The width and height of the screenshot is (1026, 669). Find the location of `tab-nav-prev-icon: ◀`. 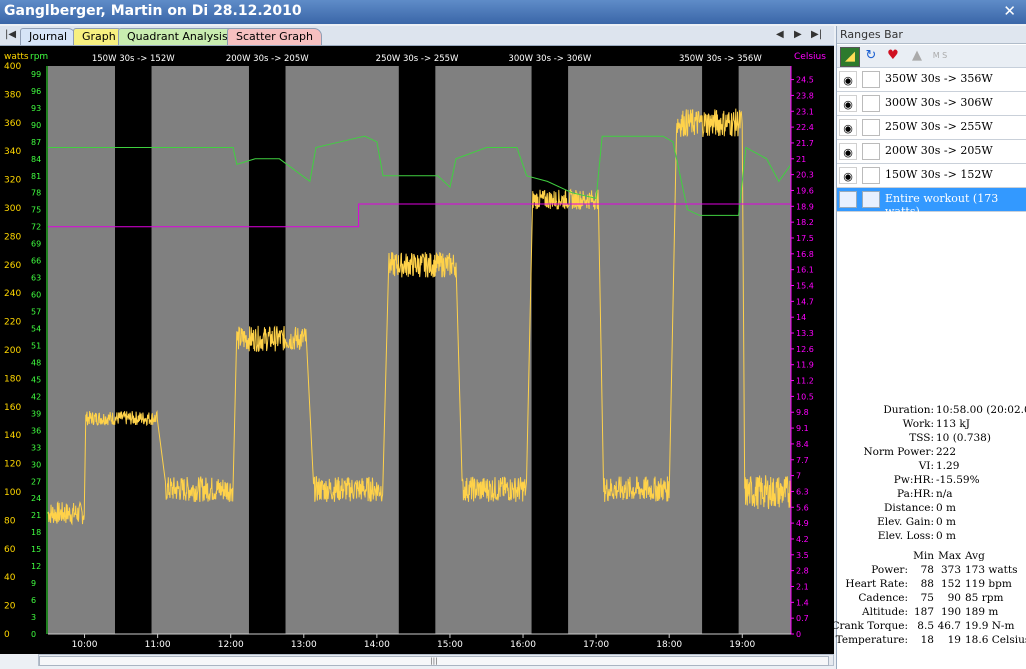

tab-nav-prev-icon: ◀ is located at coordinates (780, 34).